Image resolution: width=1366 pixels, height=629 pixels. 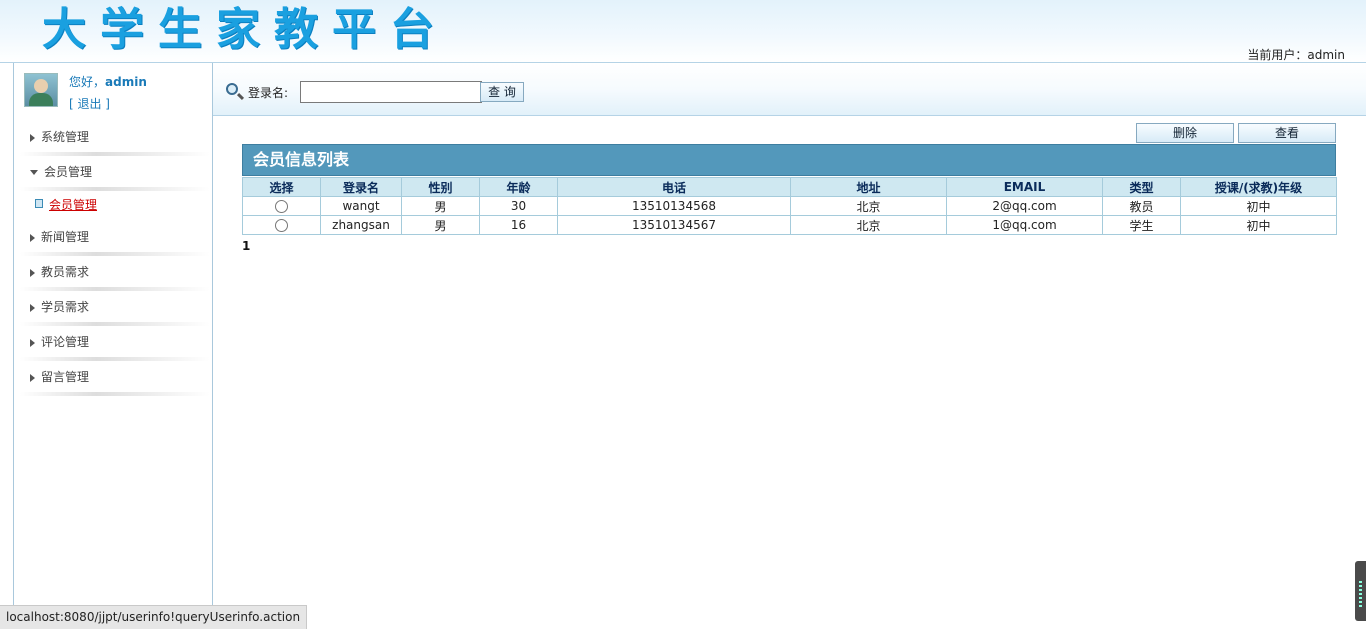 What do you see at coordinates (1024, 225) in the screenshot?
I see `cell-email: 1@qq.com` at bounding box center [1024, 225].